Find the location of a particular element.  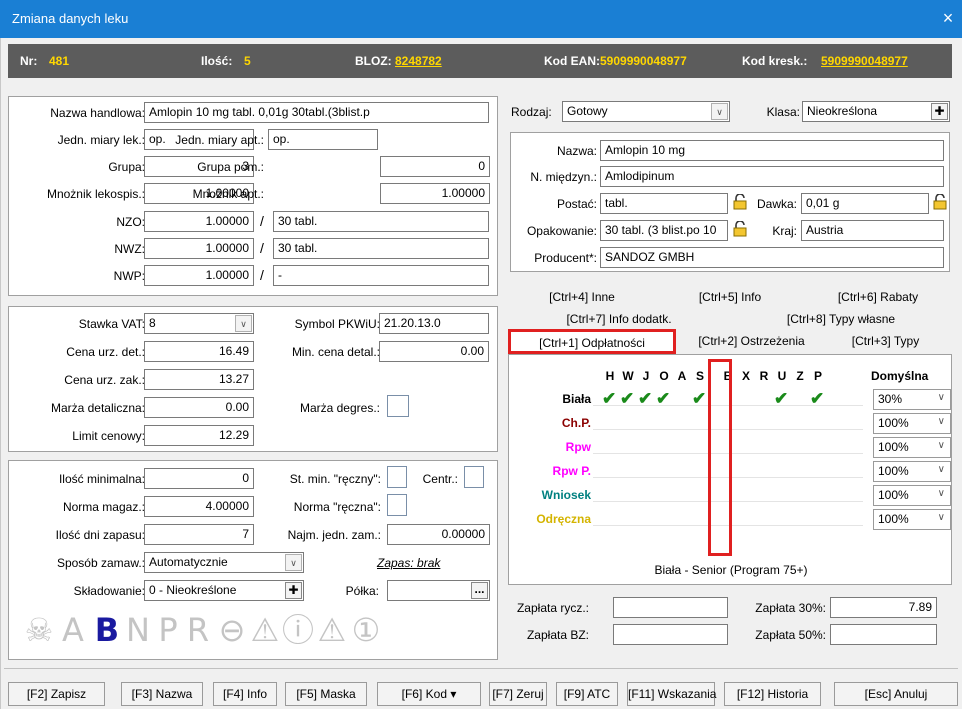

kraj-field: Austria is located at coordinates (872, 230).